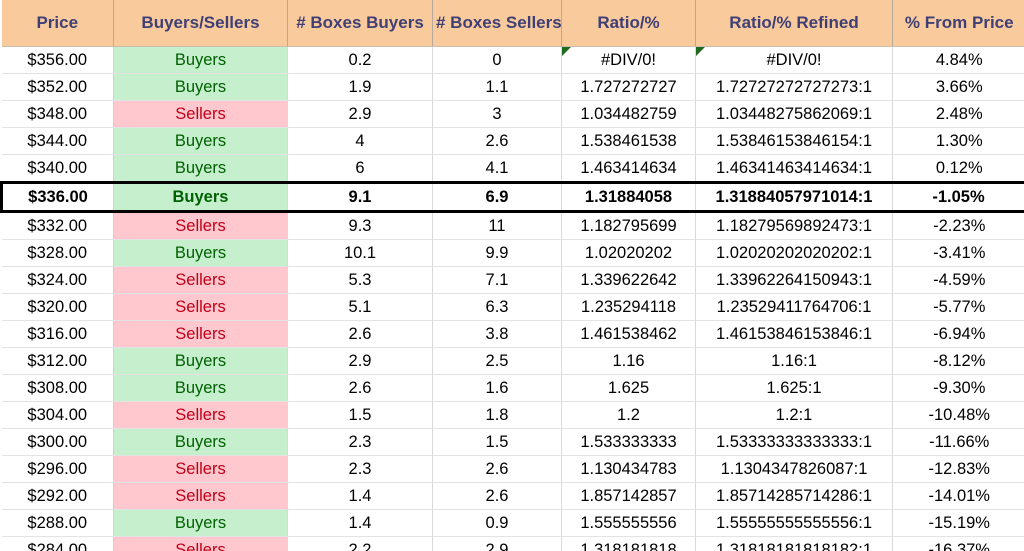 The image size is (1024, 551). What do you see at coordinates (497, 361) in the screenshot?
I see `cell-boxes-sellers: 2.5` at bounding box center [497, 361].